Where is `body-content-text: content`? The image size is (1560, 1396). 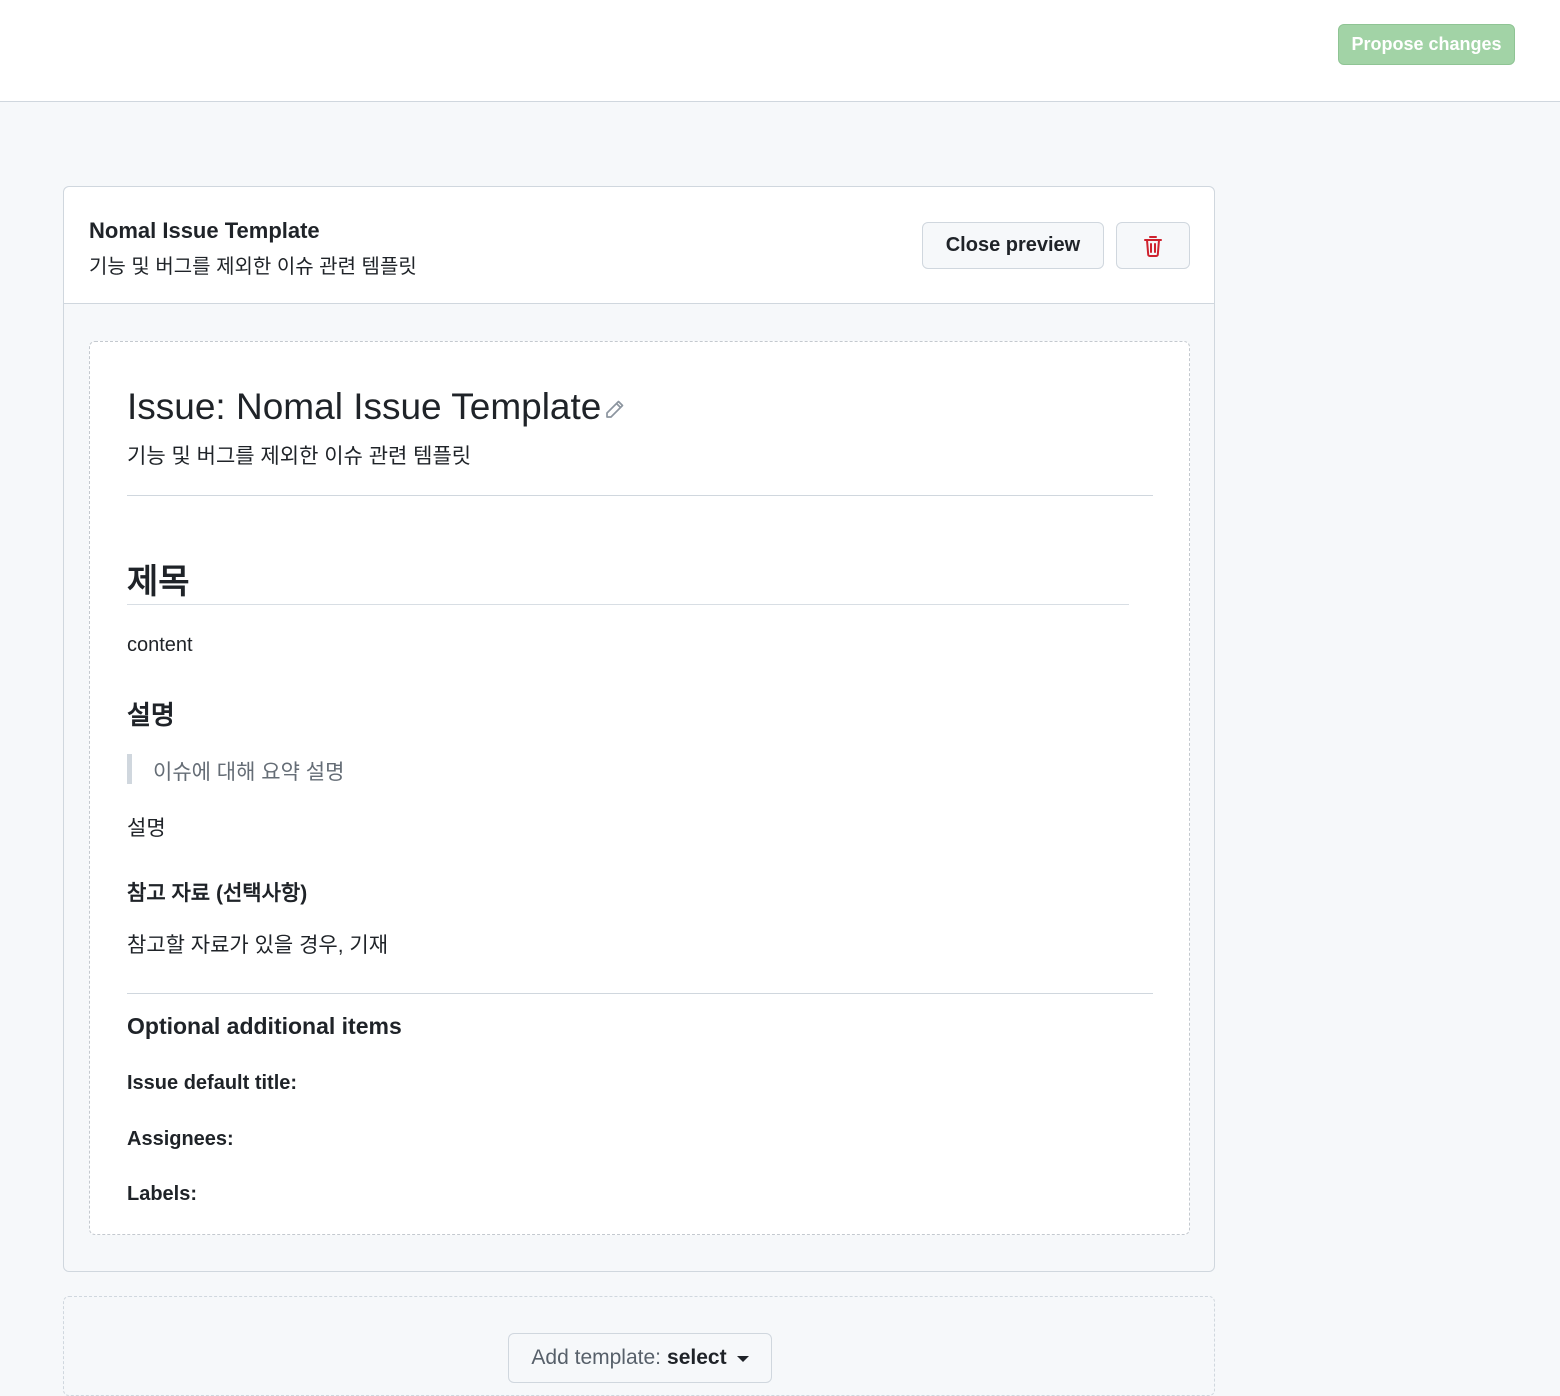
body-content-text: content is located at coordinates (160, 645).